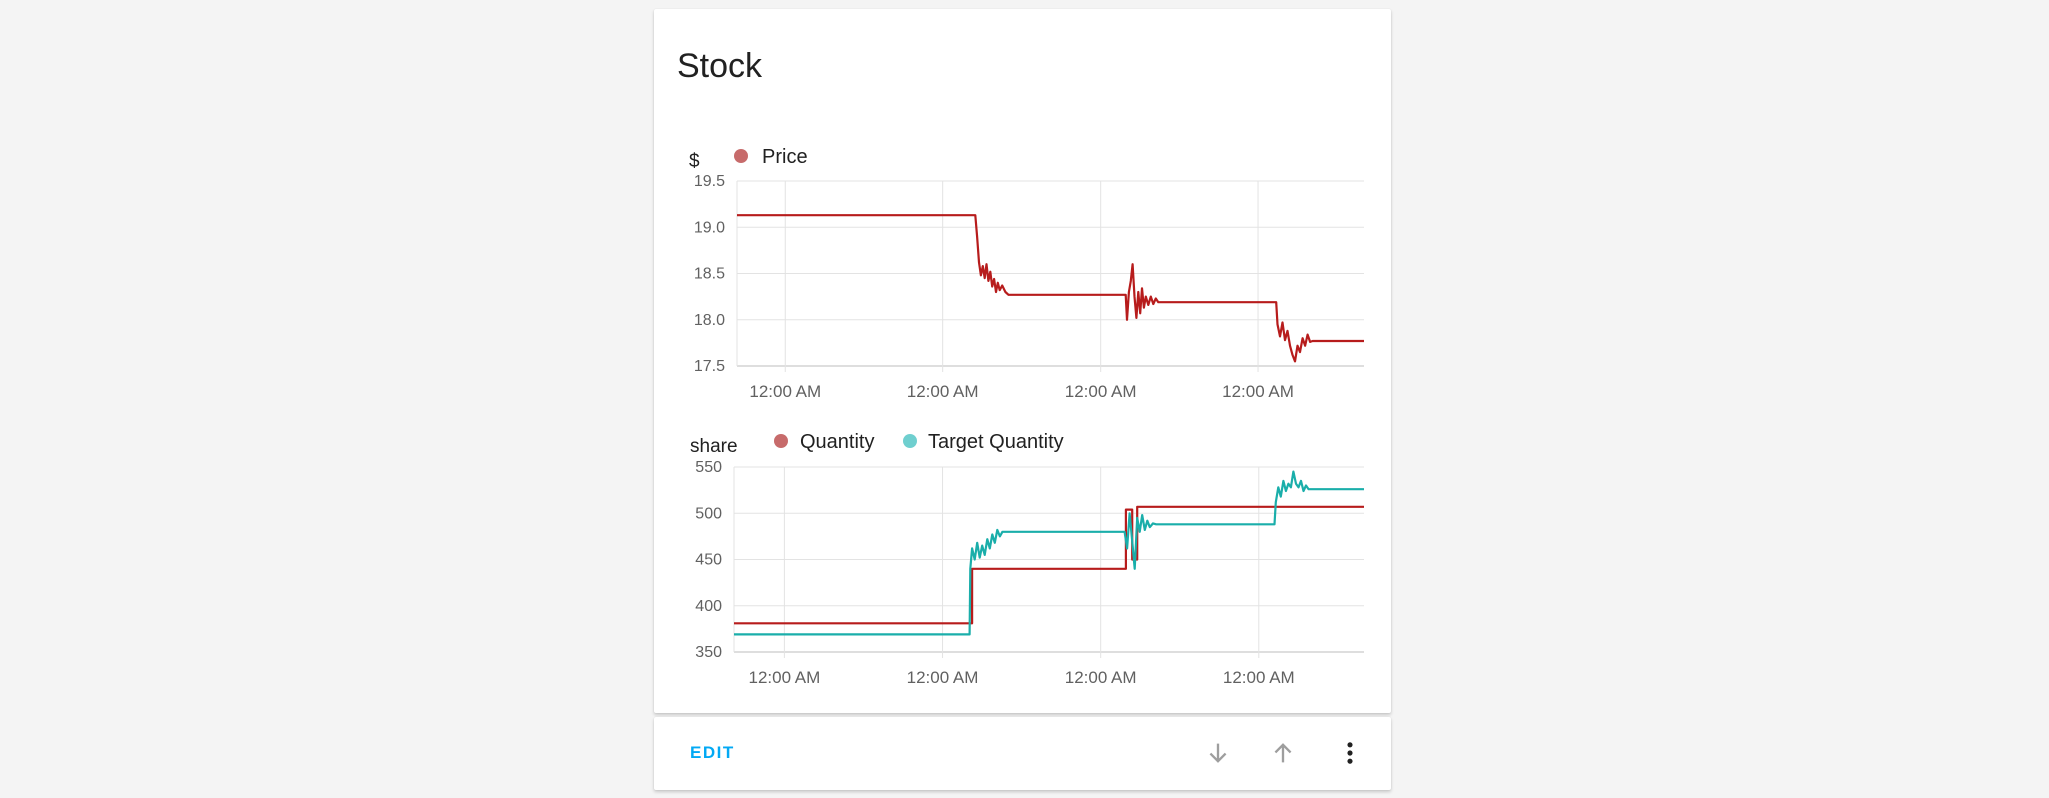 This screenshot has width=2049, height=798. What do you see at coordinates (708, 467) in the screenshot?
I see `y-tick-label: 550` at bounding box center [708, 467].